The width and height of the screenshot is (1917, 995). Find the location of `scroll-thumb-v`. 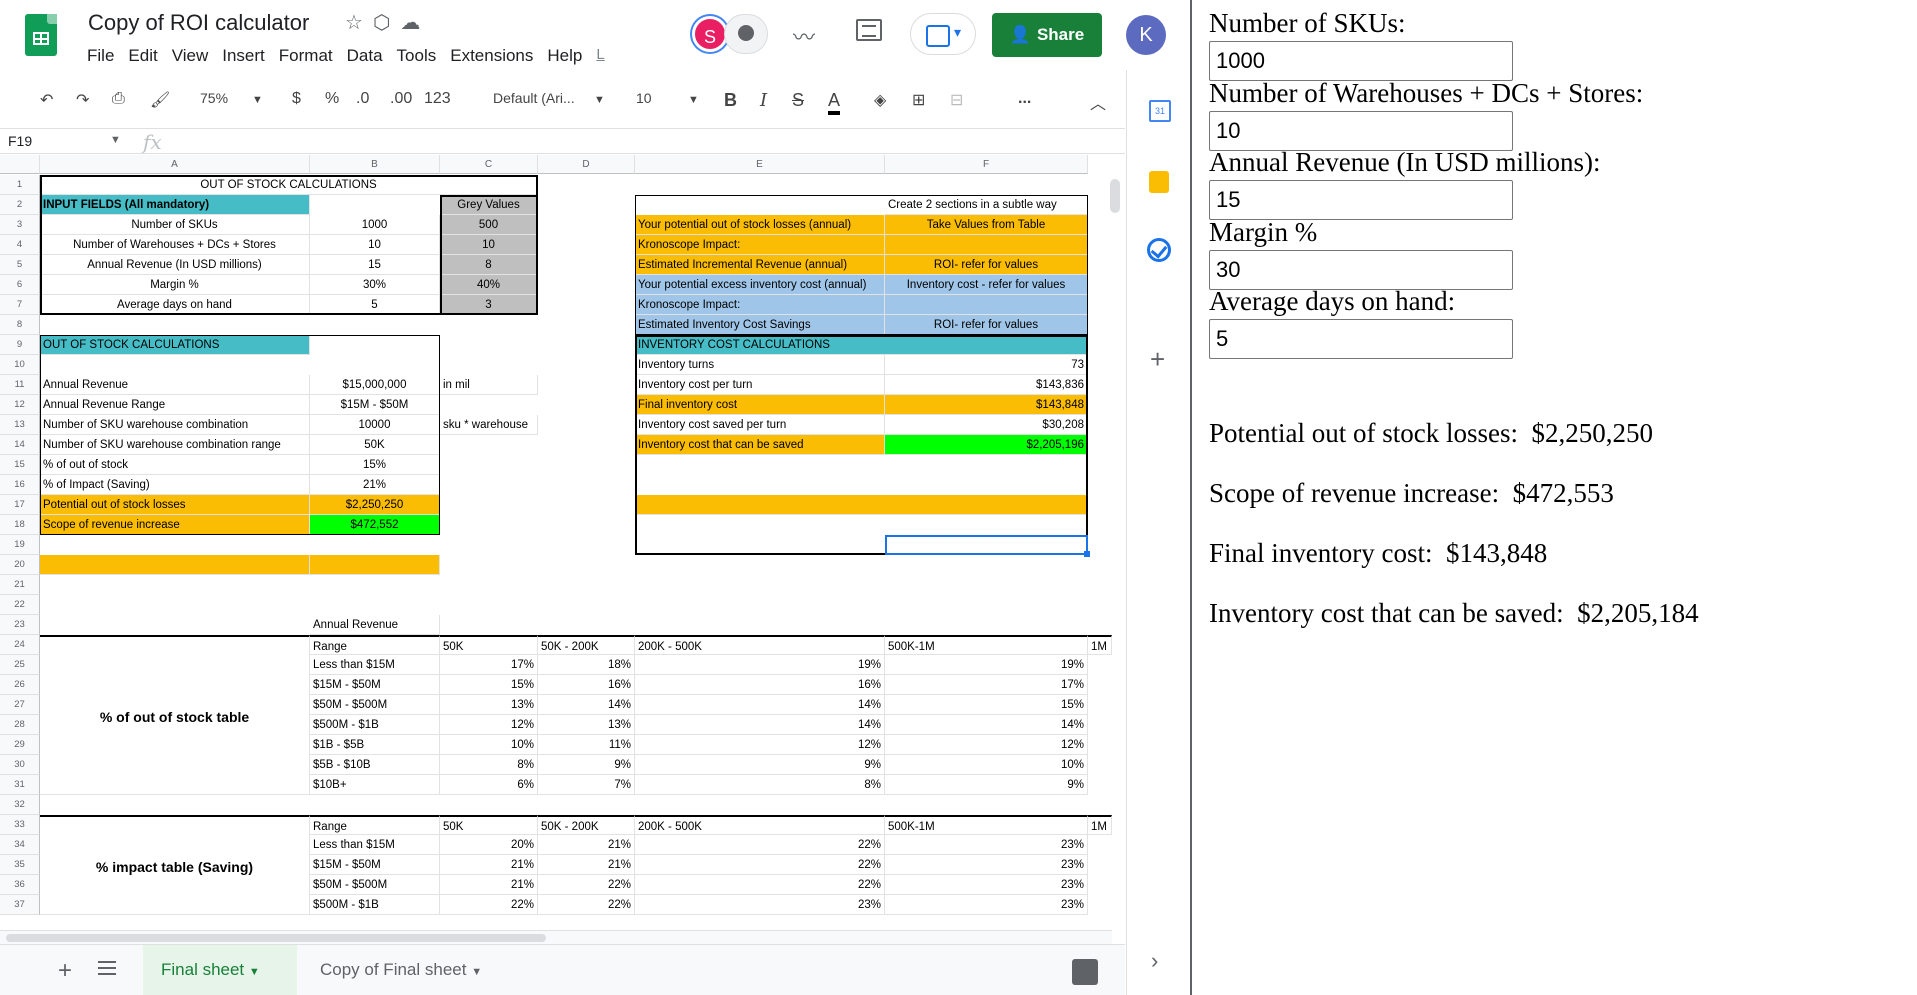

scroll-thumb-v is located at coordinates (1115, 196).